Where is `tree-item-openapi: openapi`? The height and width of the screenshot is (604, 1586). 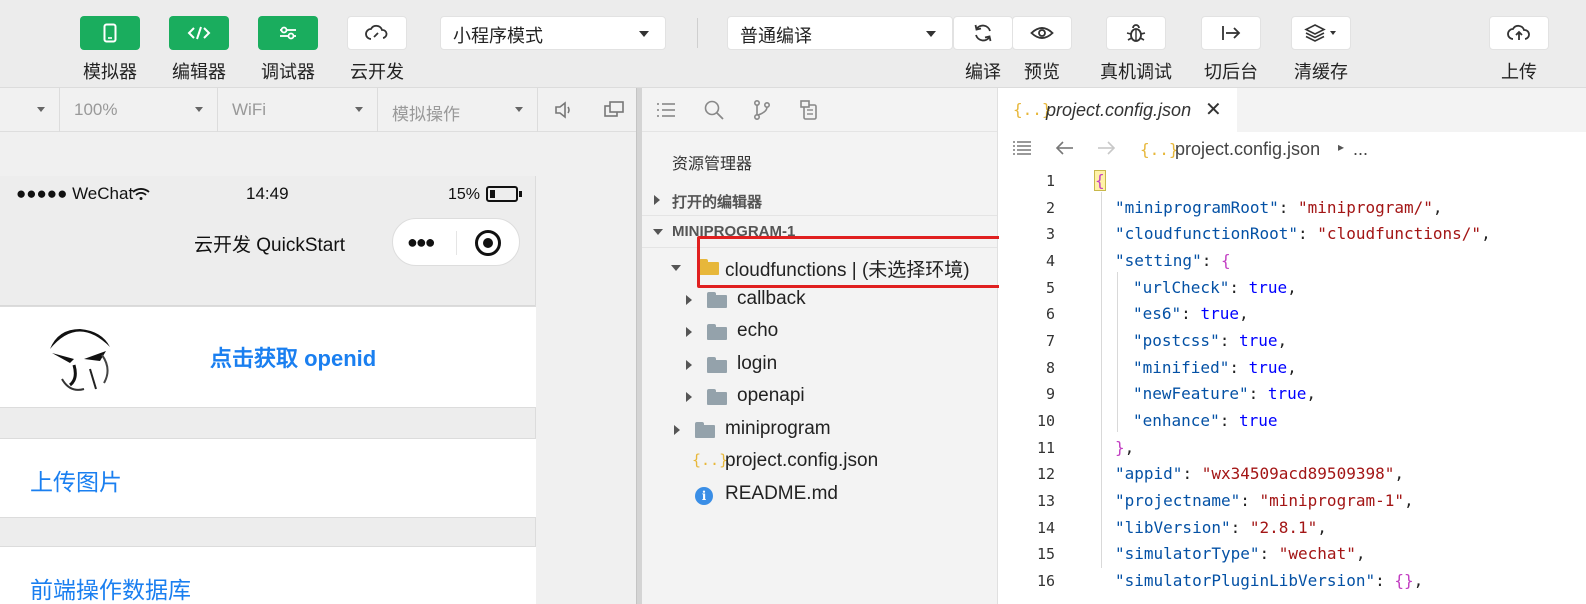
tree-item-openapi: openapi is located at coordinates (820, 397).